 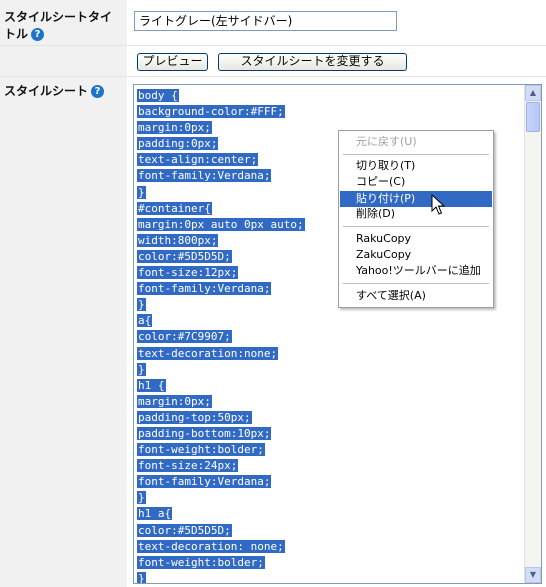 What do you see at coordinates (265, 21) in the screenshot?
I see `stylesheet-title-input: ライトグレー(左サイドバー)` at bounding box center [265, 21].